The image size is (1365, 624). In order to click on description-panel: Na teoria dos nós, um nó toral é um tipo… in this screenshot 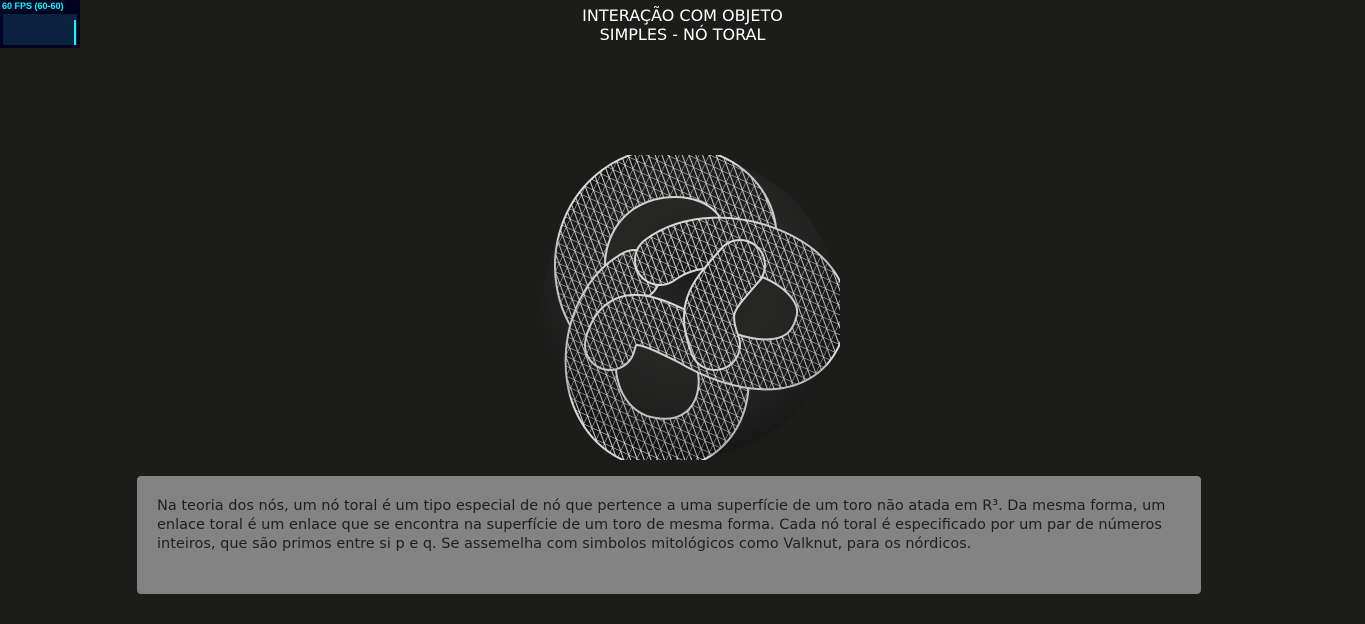, I will do `click(669, 535)`.